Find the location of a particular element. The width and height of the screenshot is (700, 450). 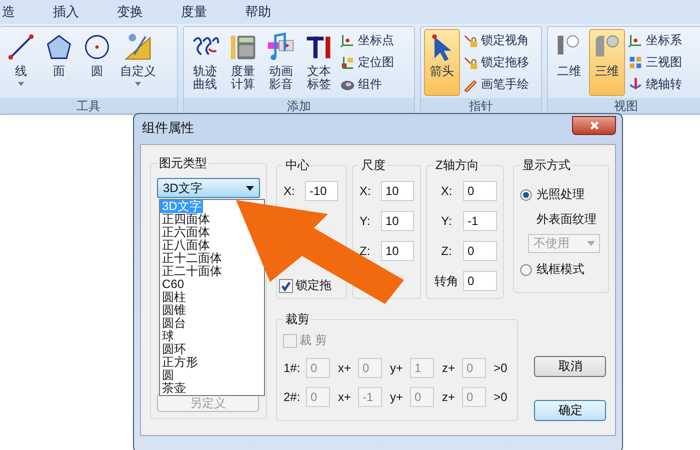

ribbon-button: 线 is located at coordinates (21, 62).